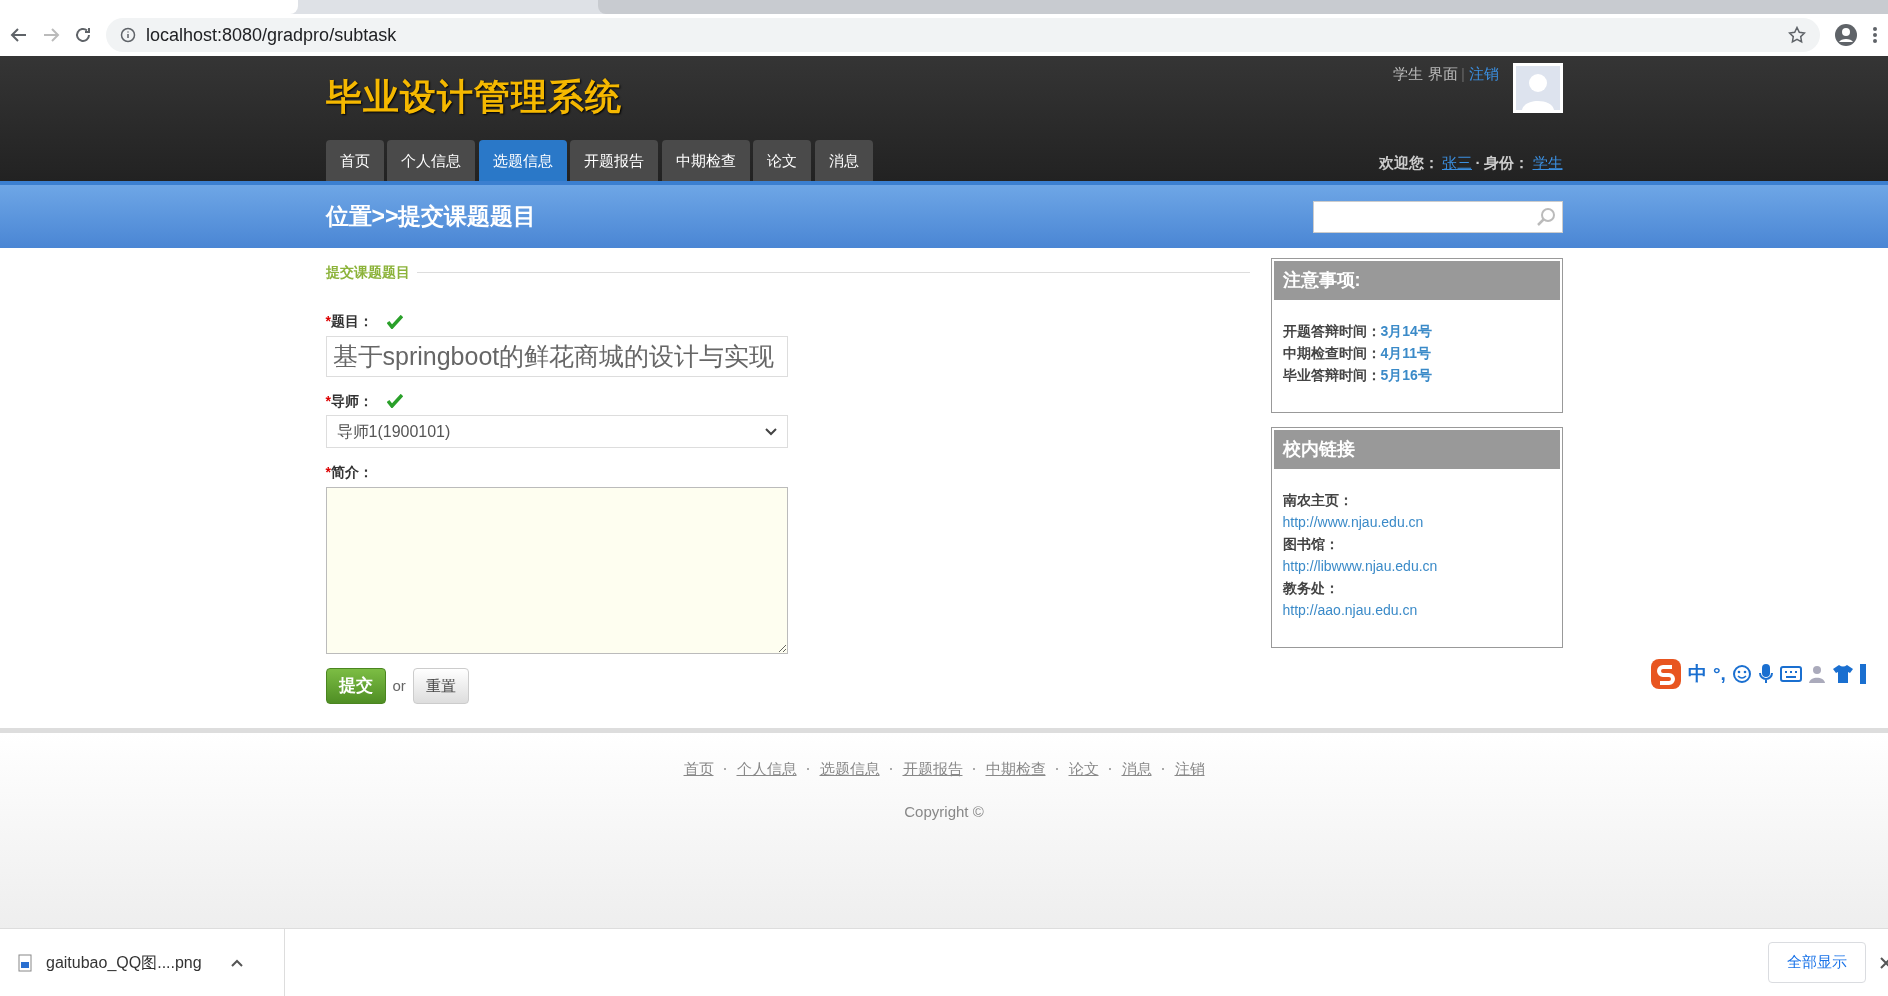  I want to click on link-label: 南农主页：, so click(1318, 500).